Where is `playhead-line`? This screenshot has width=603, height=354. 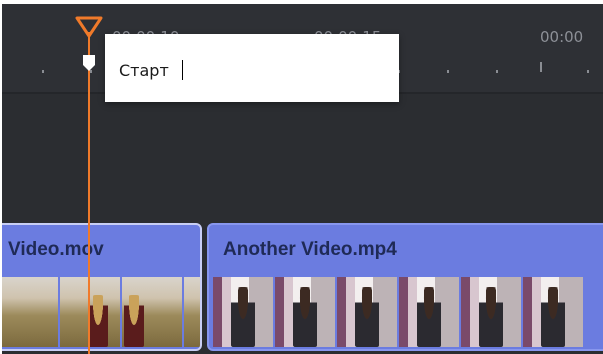
playhead-line is located at coordinates (89, 193).